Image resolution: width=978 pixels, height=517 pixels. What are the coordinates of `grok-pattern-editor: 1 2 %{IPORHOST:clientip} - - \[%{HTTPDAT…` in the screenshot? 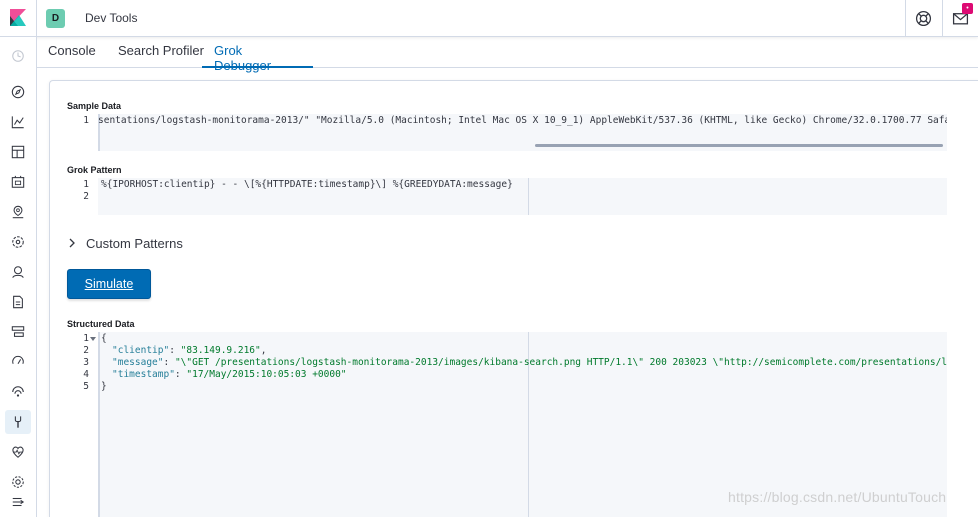 It's located at (507, 196).